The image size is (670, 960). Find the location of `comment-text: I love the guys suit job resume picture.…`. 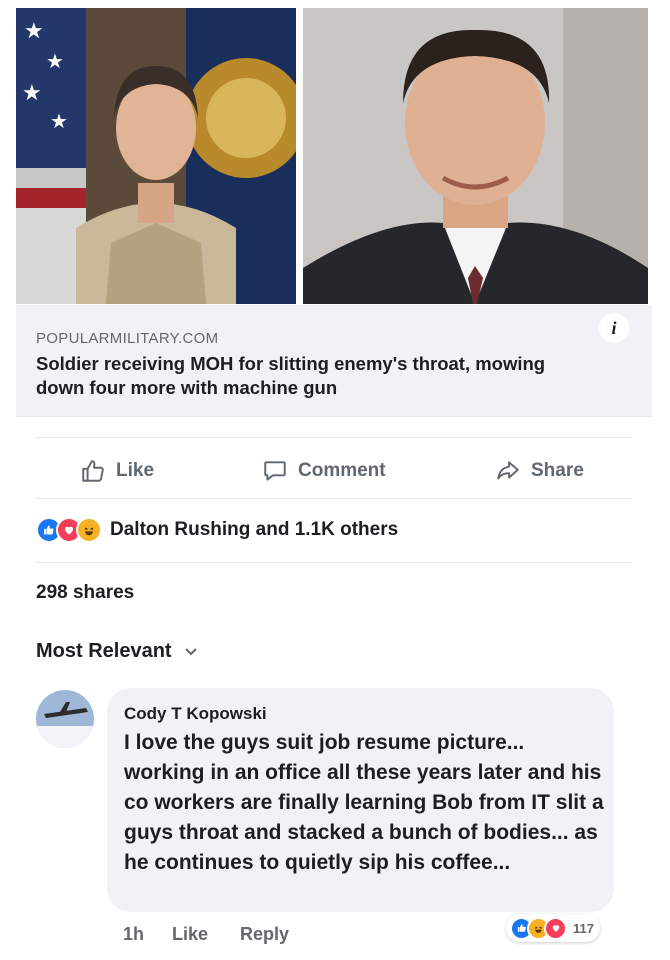

comment-text: I love the guys suit job resume picture.… is located at coordinates (364, 802).